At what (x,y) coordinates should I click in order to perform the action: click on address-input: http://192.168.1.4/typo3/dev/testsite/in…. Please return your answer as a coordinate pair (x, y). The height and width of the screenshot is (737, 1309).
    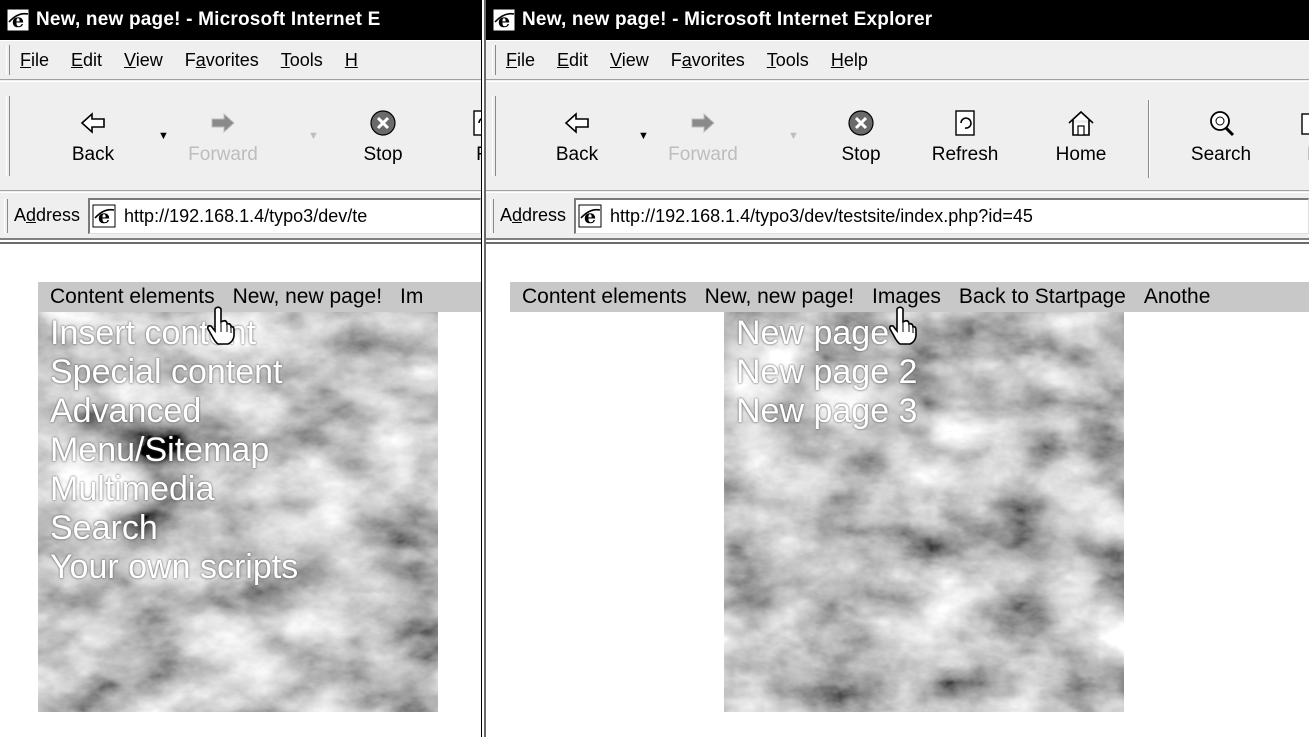
    Looking at the image, I should click on (941, 215).